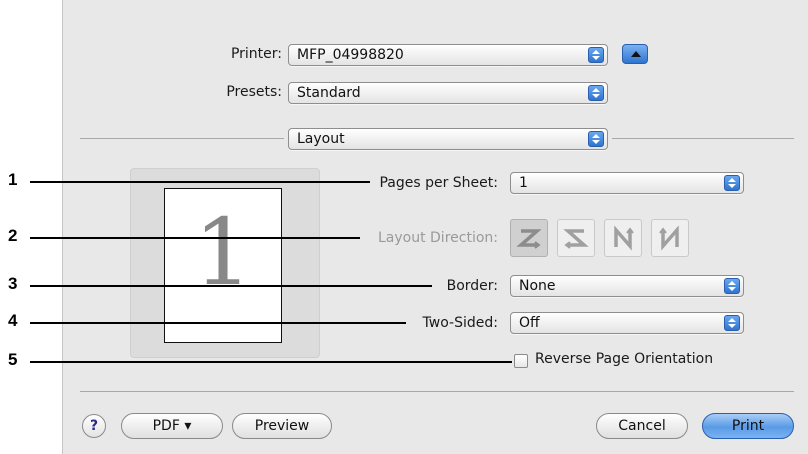  I want to click on page-thumbnail: 1, so click(223, 265).